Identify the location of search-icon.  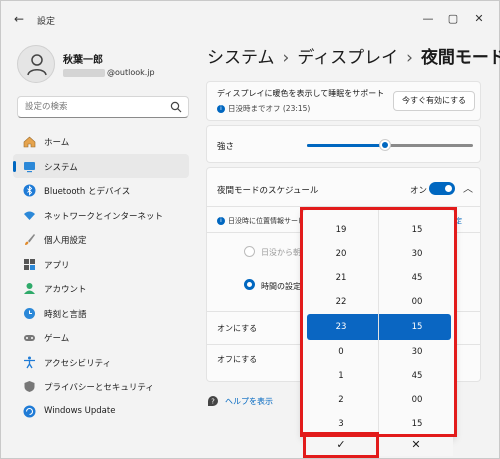
(176, 107).